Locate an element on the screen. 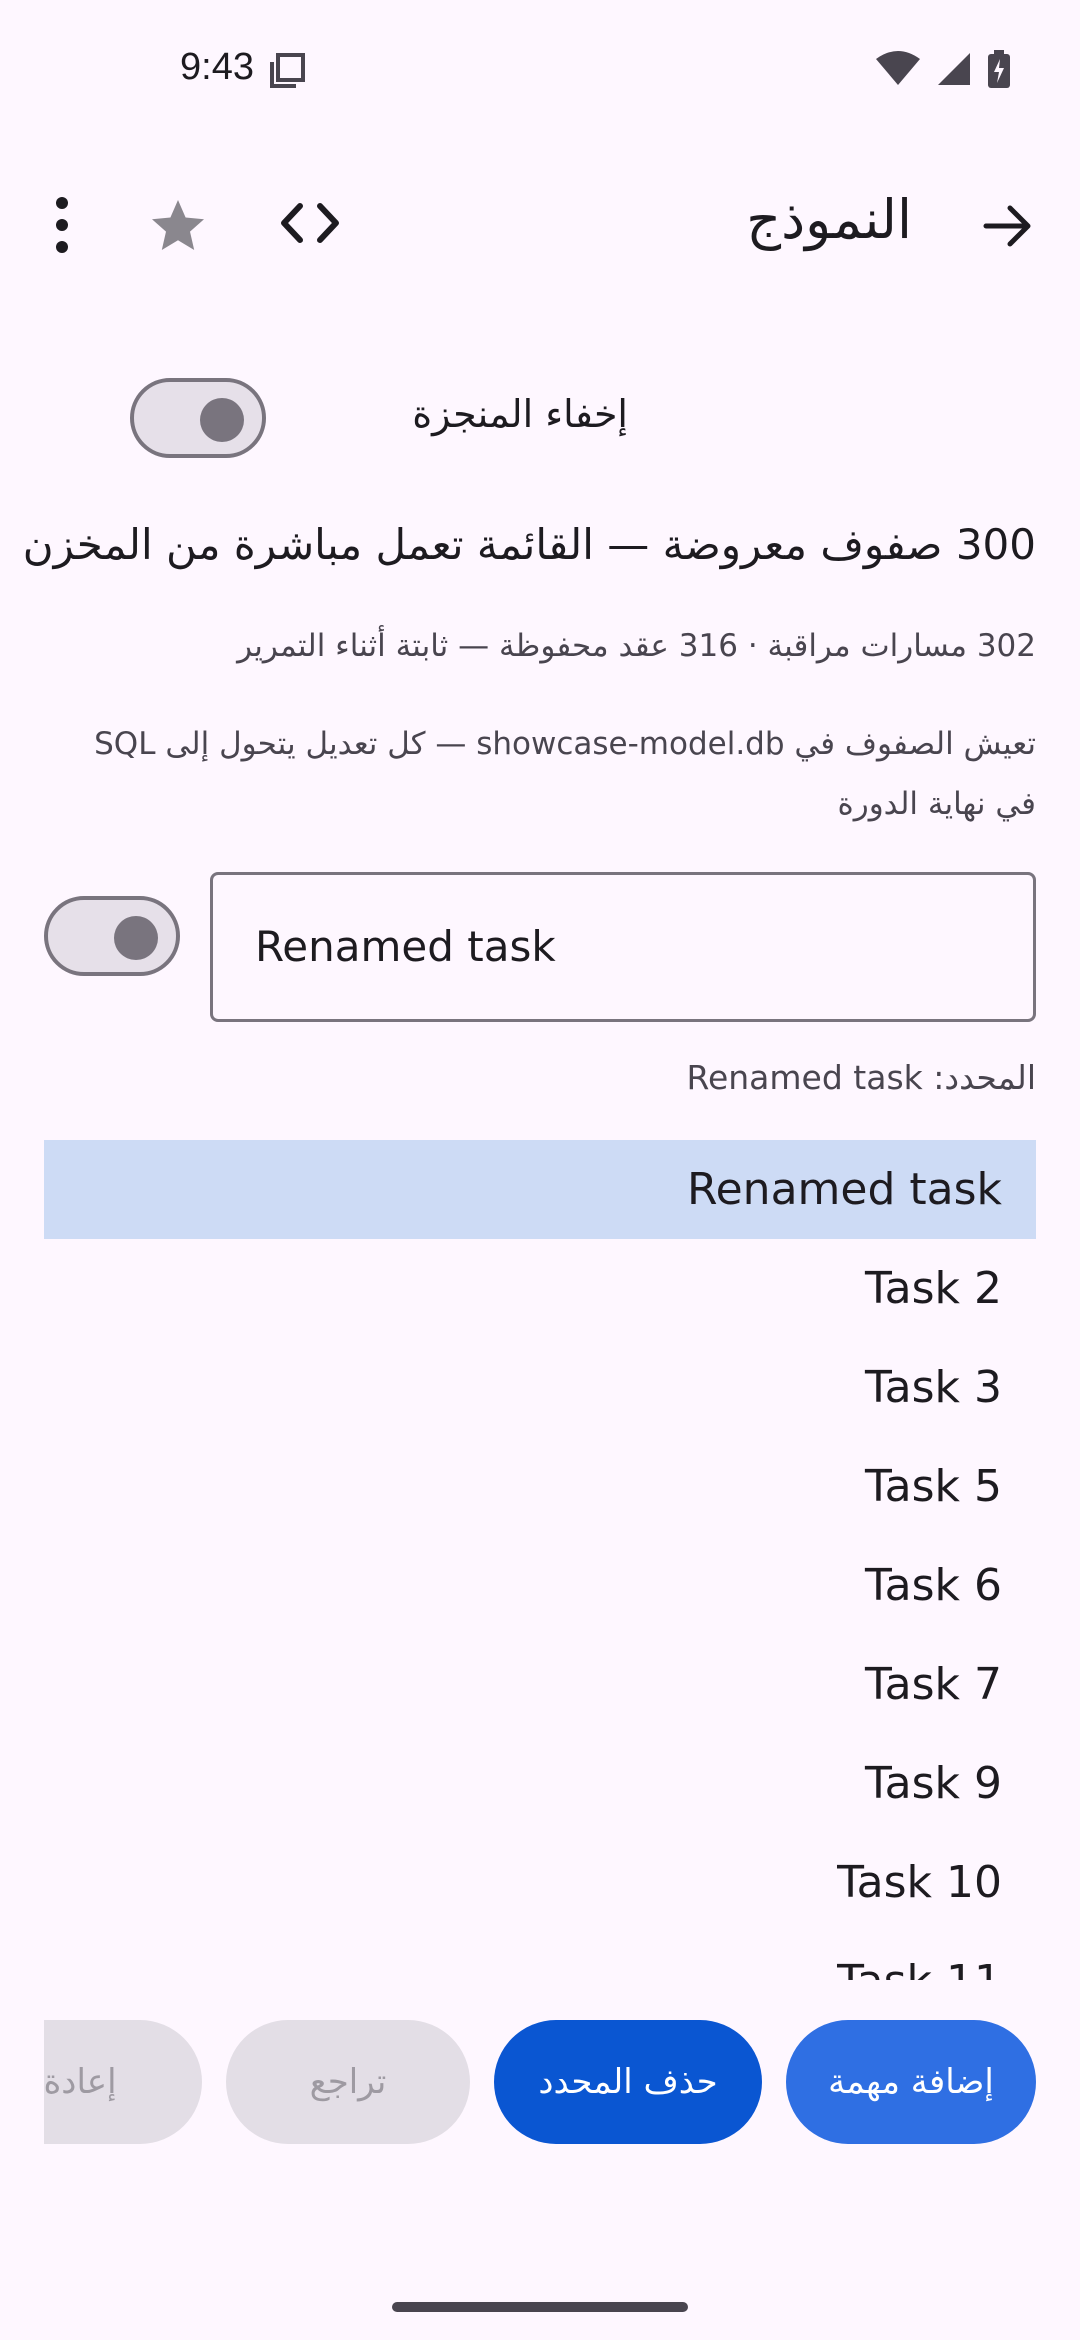 The image size is (1080, 2340). task-row: Task 7 is located at coordinates (540, 1684).